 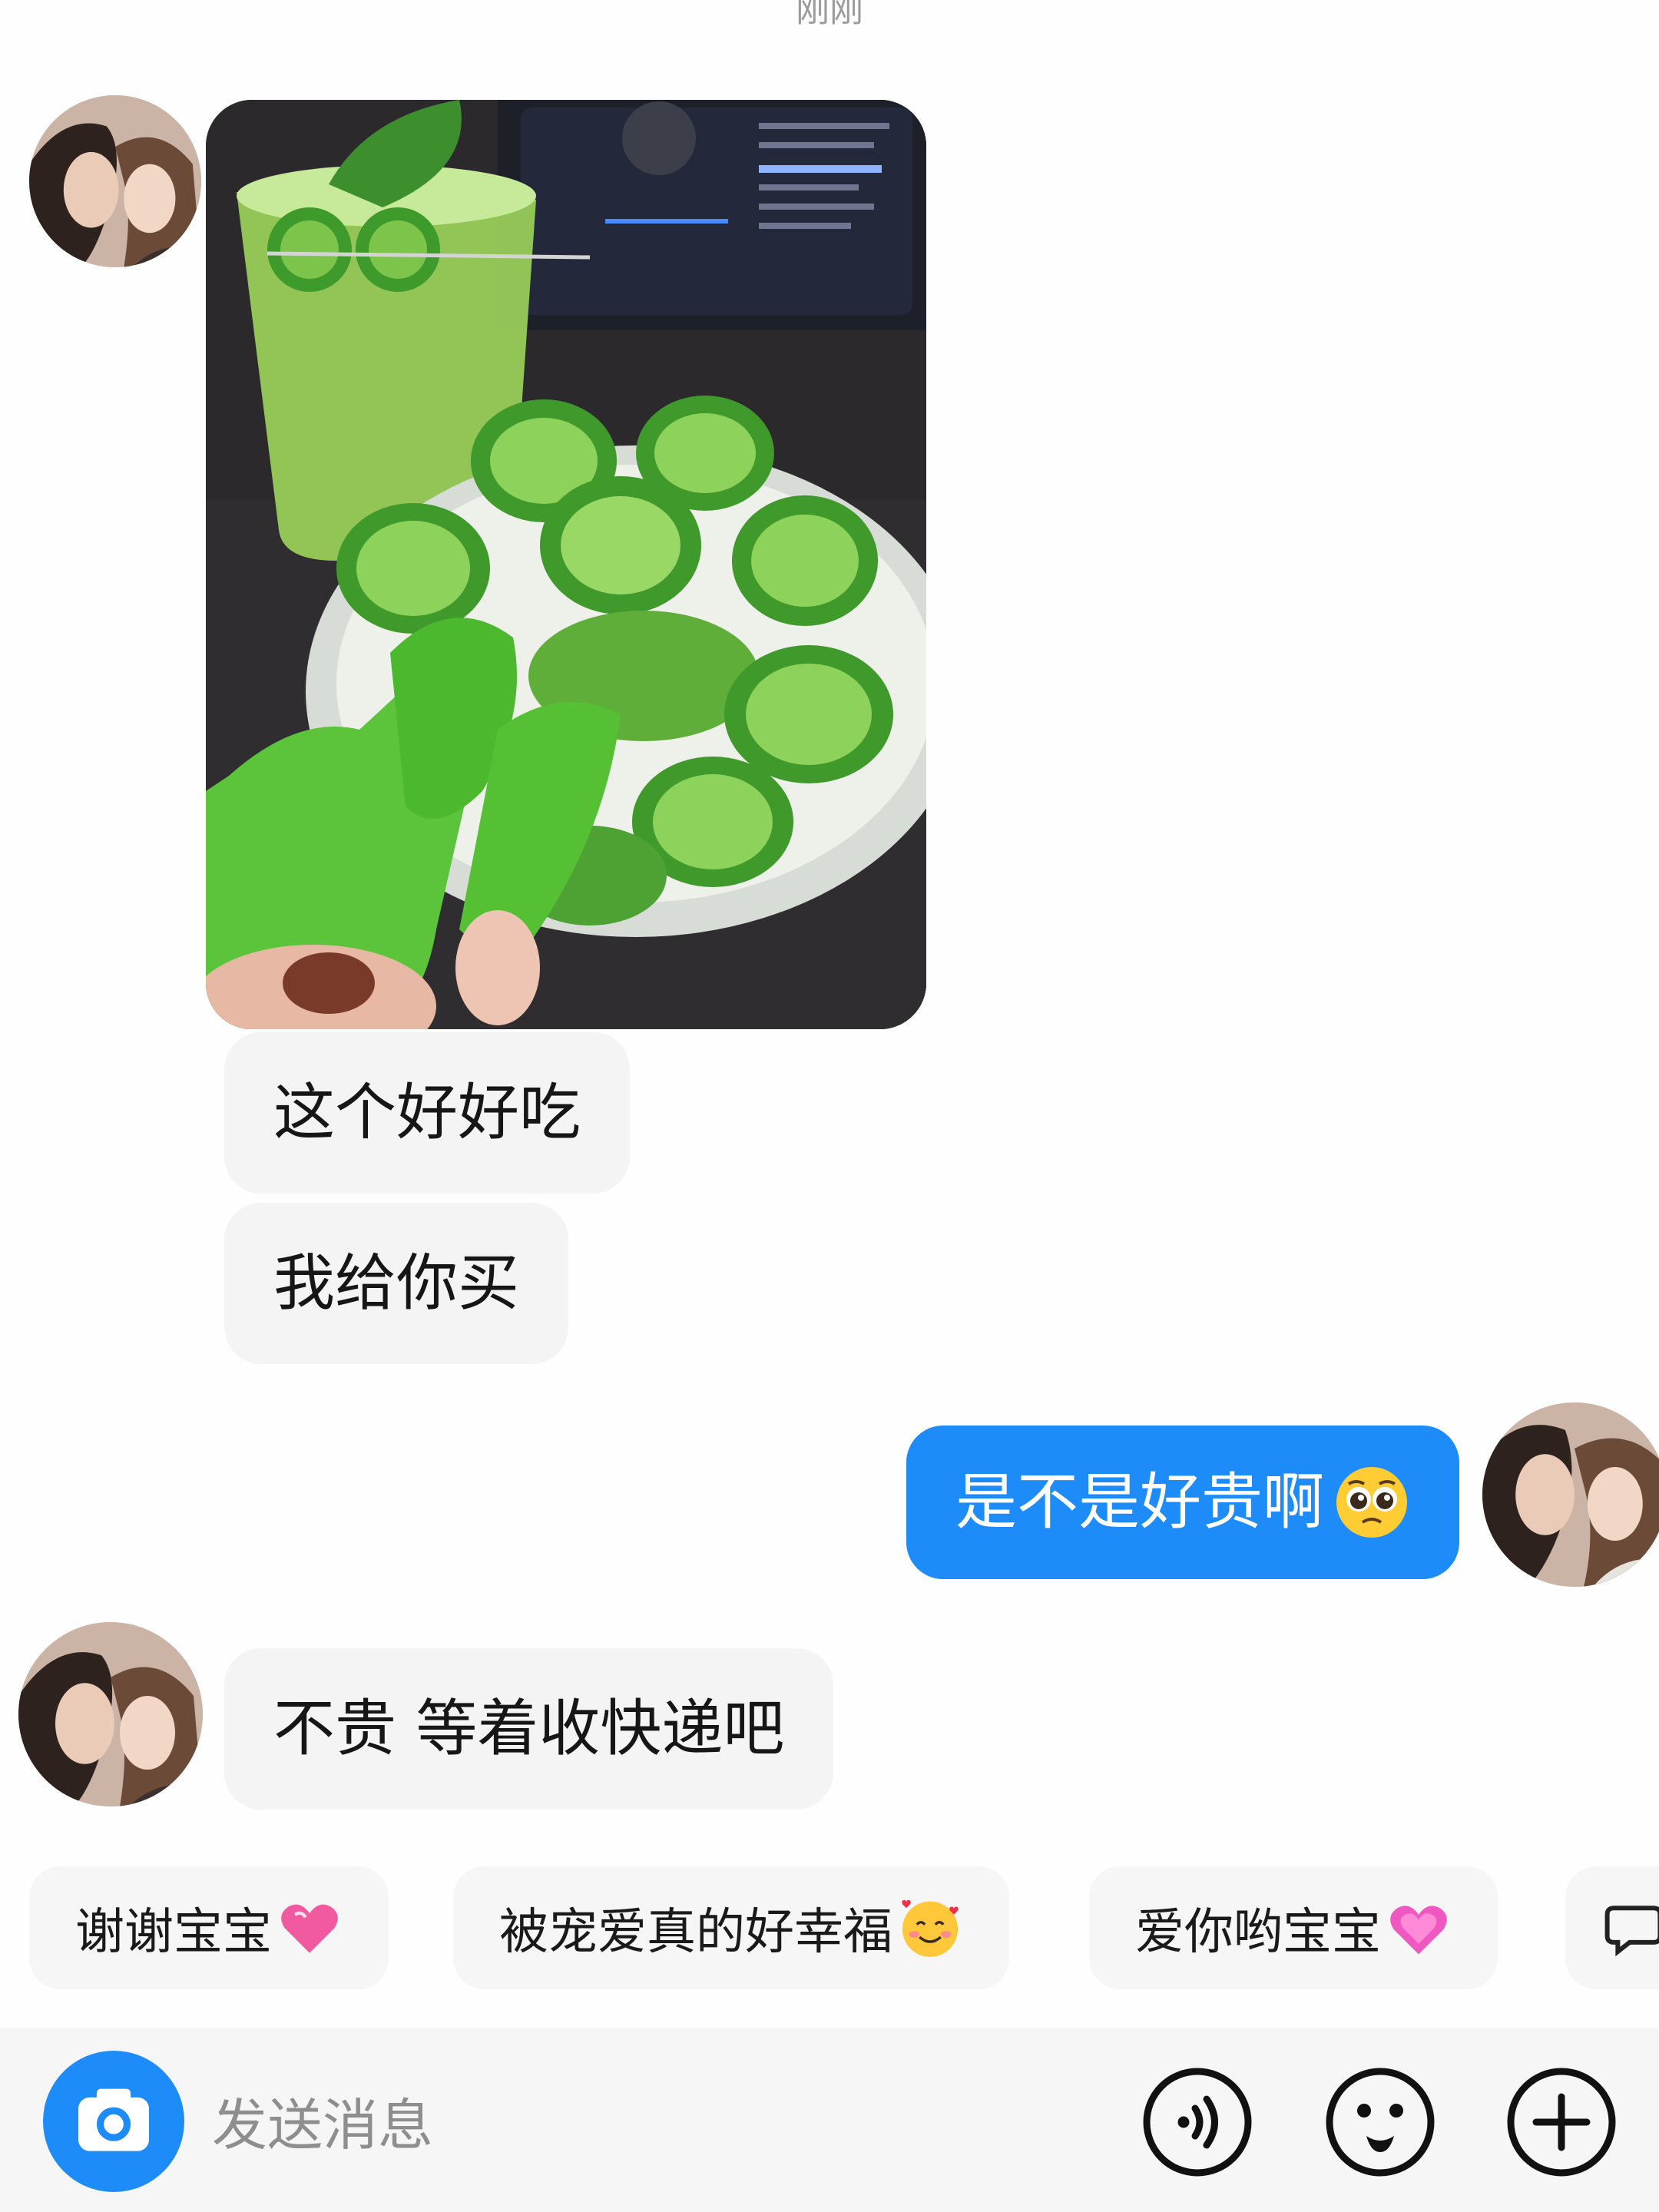 I want to click on quick-reply-text: 被宠爱真的好幸福, so click(x=696, y=1932).